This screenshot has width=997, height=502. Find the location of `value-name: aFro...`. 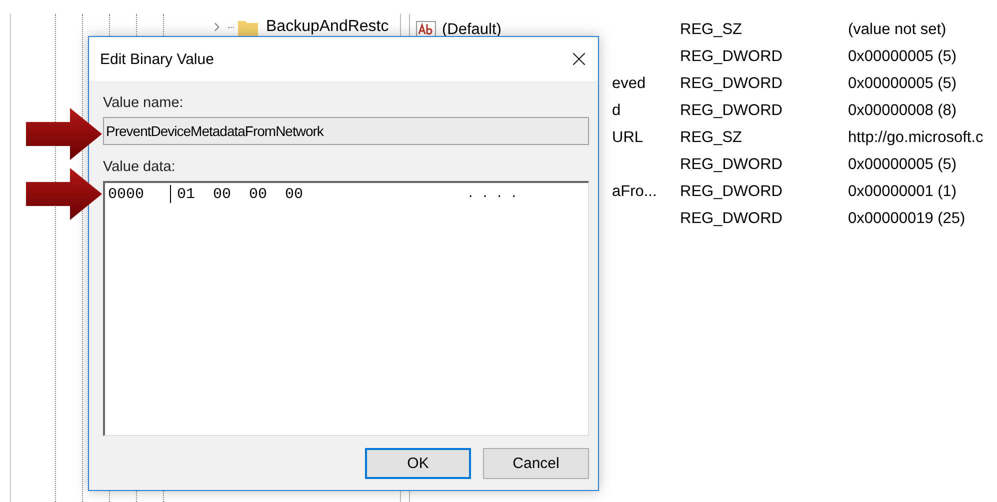

value-name: aFro... is located at coordinates (633, 191).